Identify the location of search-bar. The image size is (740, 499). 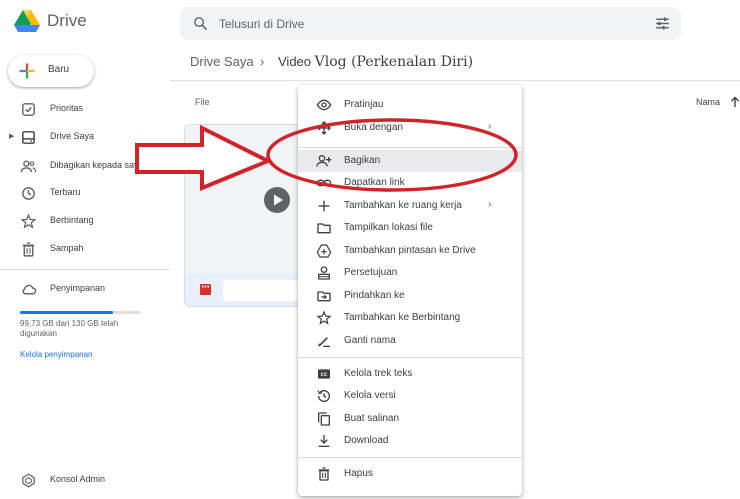
(430, 23).